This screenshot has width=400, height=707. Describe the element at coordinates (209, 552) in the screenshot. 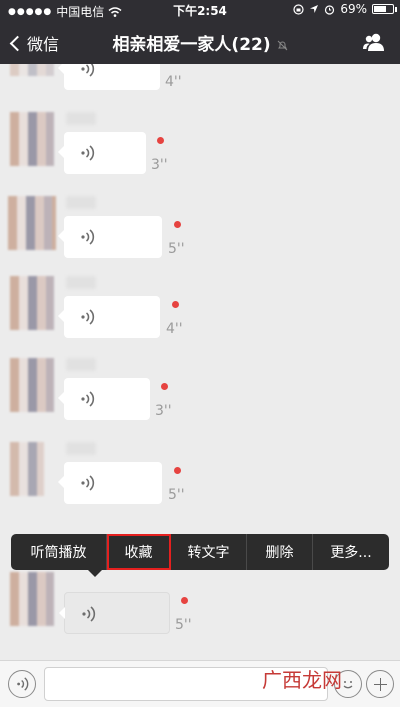

I see `menu-item-convert-to-text: 转文字` at that location.